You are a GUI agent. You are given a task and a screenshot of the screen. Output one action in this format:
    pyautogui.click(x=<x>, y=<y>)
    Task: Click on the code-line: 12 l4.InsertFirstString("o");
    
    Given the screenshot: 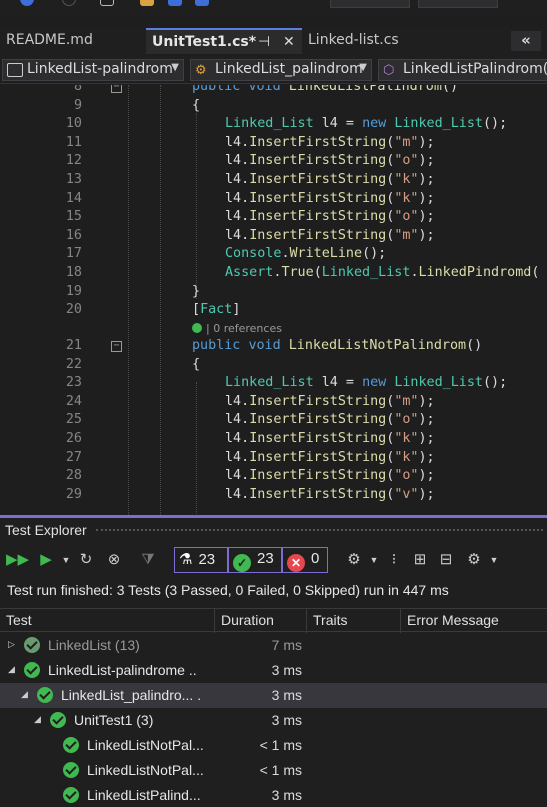 What is the action you would take?
    pyautogui.click(x=273, y=162)
    